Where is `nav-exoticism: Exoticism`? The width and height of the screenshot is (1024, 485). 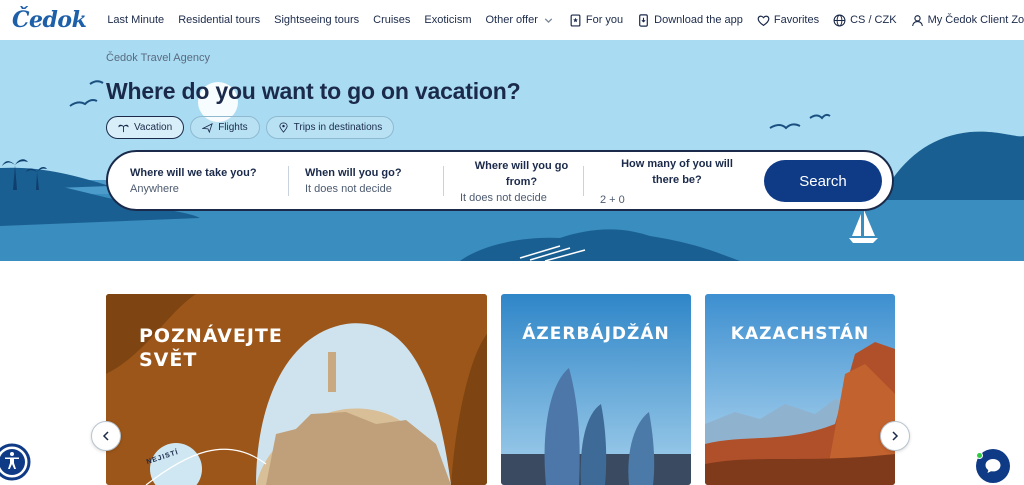
nav-exoticism: Exoticism is located at coordinates (447, 20).